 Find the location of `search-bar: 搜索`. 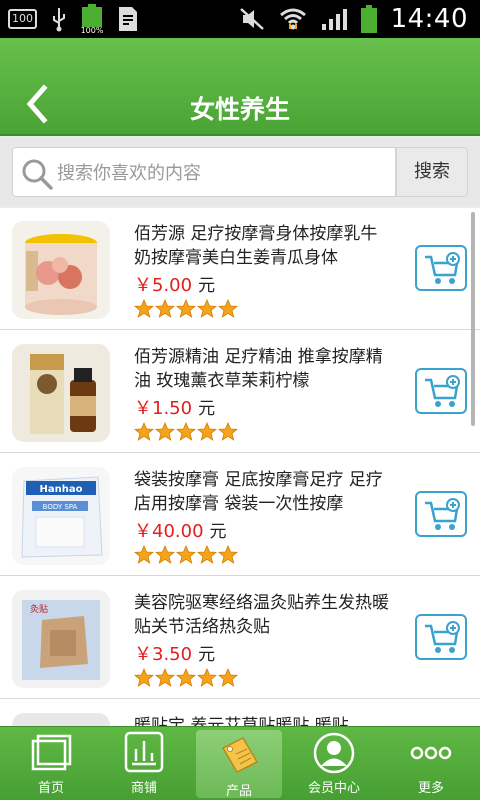

search-bar: 搜索 is located at coordinates (240, 172).